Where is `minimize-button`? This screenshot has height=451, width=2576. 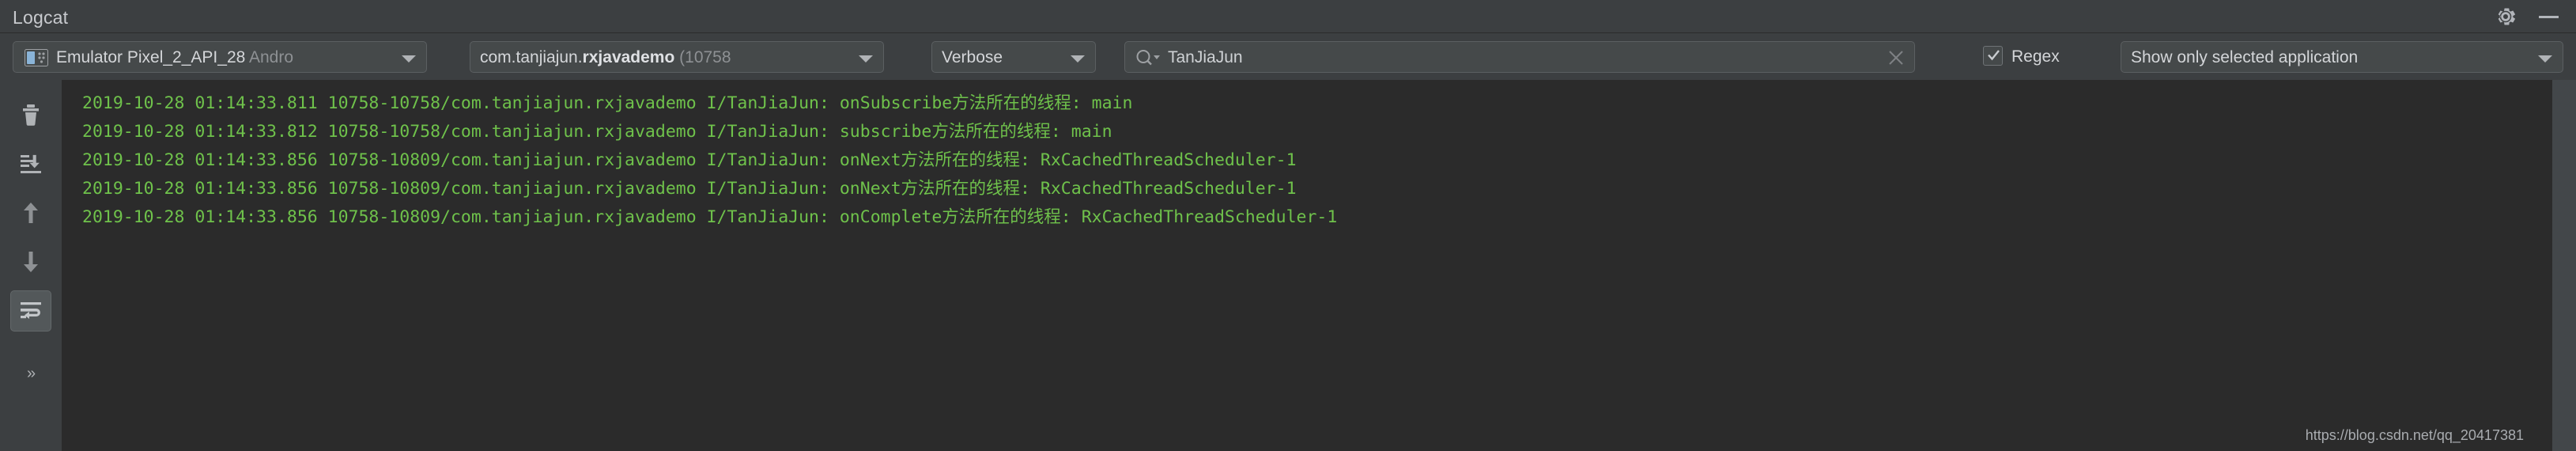
minimize-button is located at coordinates (2548, 16).